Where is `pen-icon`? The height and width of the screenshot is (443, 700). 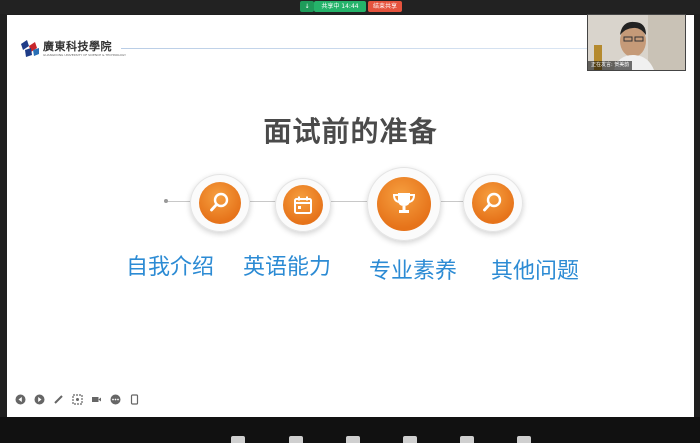 pen-icon is located at coordinates (58, 399).